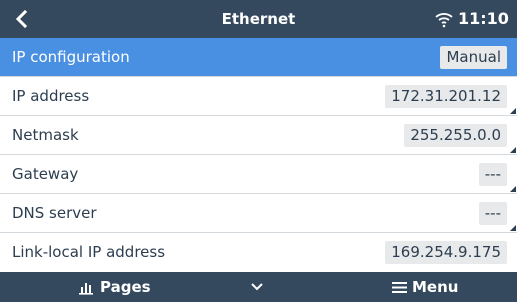  What do you see at coordinates (86, 288) in the screenshot?
I see `bar-chart-icon` at bounding box center [86, 288].